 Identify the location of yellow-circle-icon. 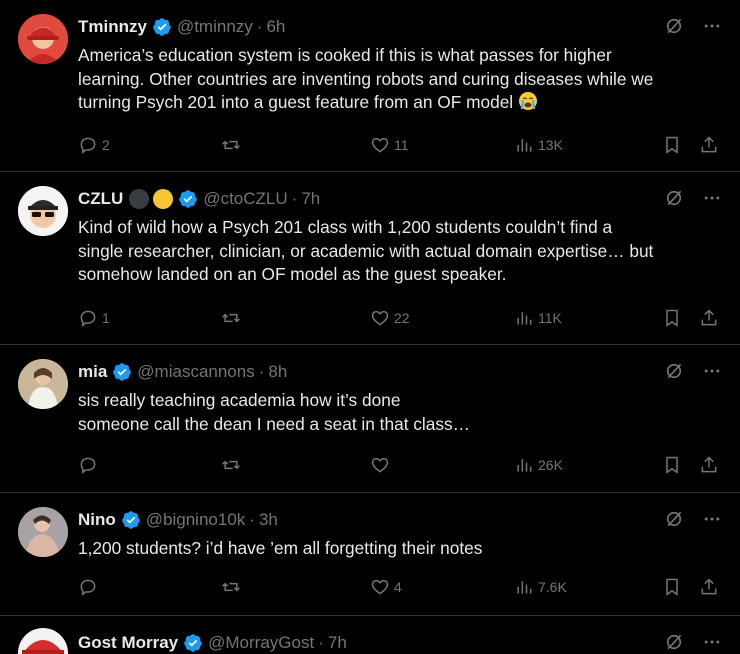
(163, 199).